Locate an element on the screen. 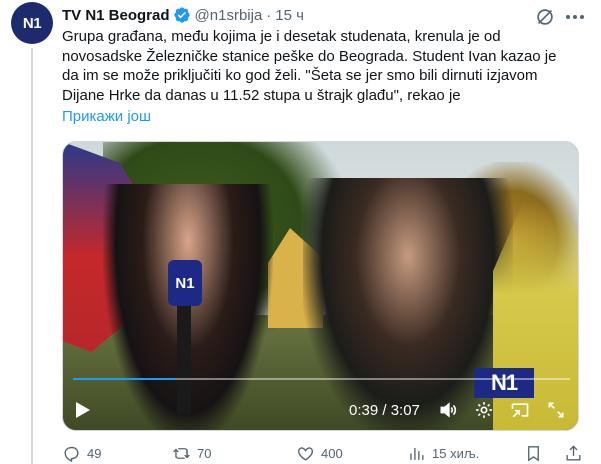 This screenshot has width=601, height=464. pip-icon is located at coordinates (520, 410).